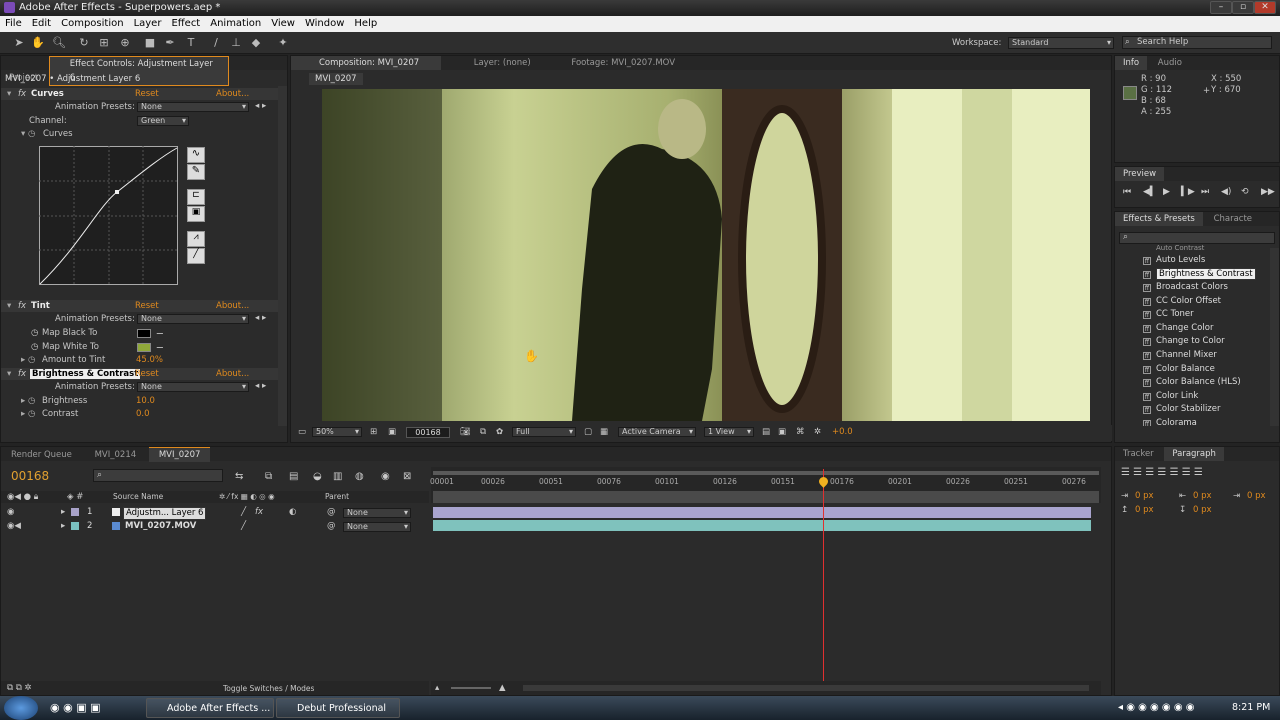 This screenshot has height=720, width=1280. I want to click on visibility-icon: ◉, so click(10, 512).